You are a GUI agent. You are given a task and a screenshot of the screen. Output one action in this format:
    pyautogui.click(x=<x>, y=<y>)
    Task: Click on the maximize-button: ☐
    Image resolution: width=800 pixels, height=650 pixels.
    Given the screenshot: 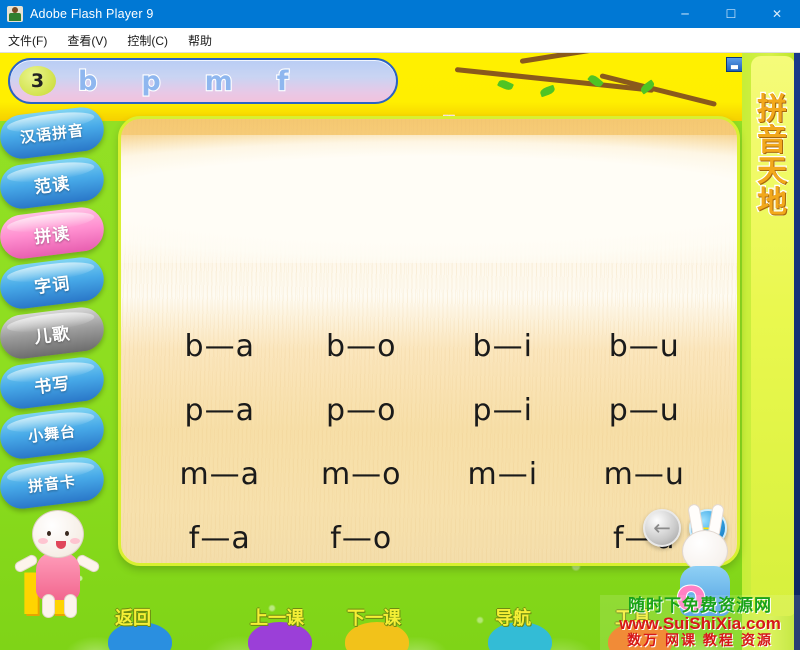 What is the action you would take?
    pyautogui.click(x=731, y=14)
    